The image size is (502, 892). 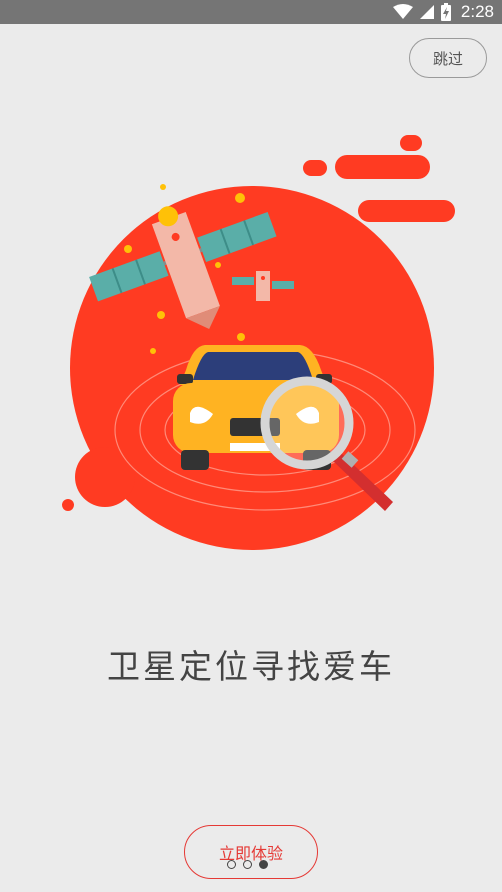 I want to click on status-time: 2:28, so click(x=477, y=11).